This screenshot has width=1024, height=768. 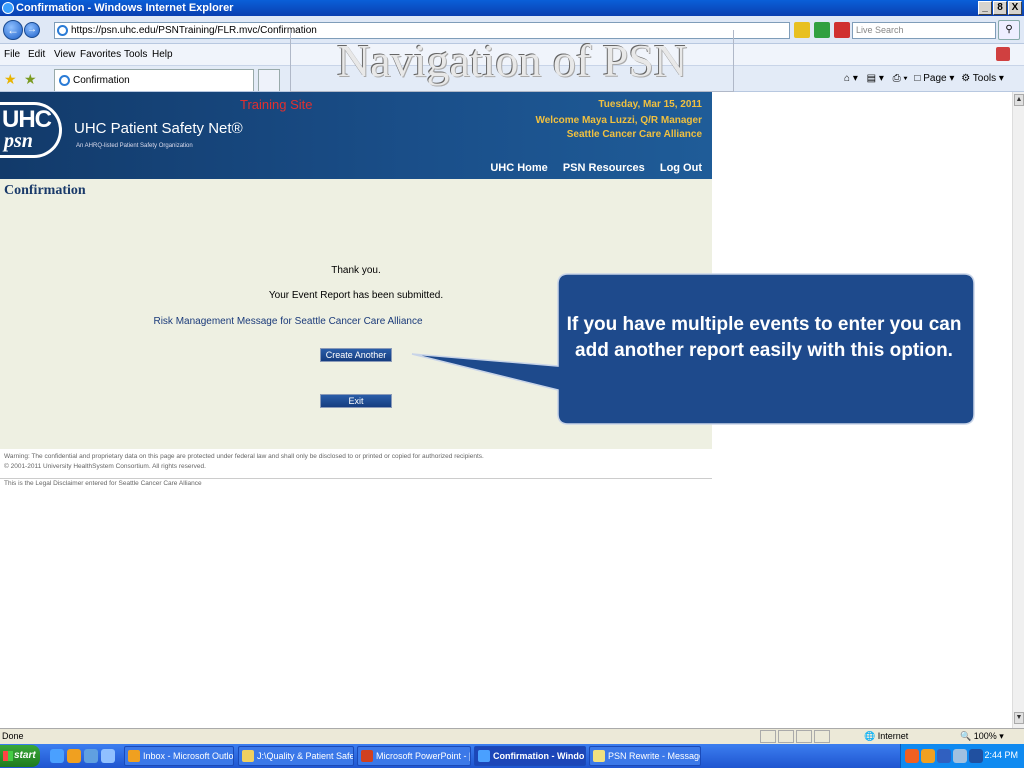 I want to click on feeds-icon: ▤ ▾, so click(x=875, y=78).